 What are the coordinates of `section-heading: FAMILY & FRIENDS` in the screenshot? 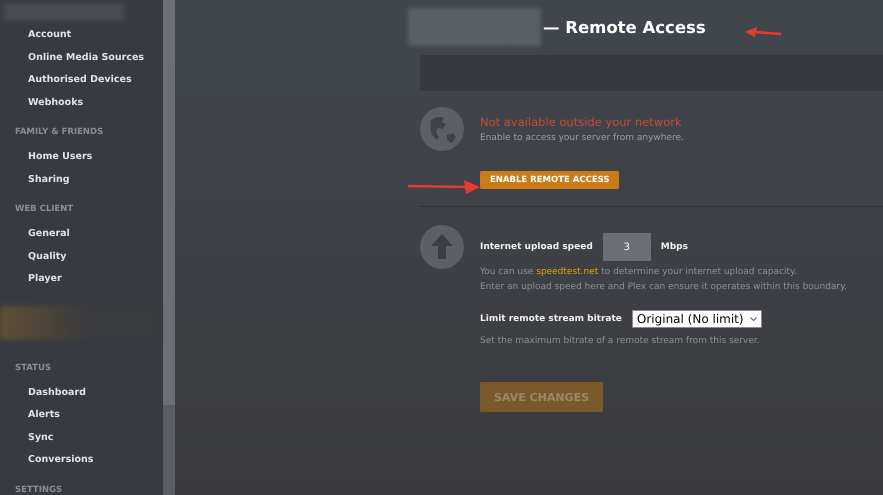 It's located at (59, 132).